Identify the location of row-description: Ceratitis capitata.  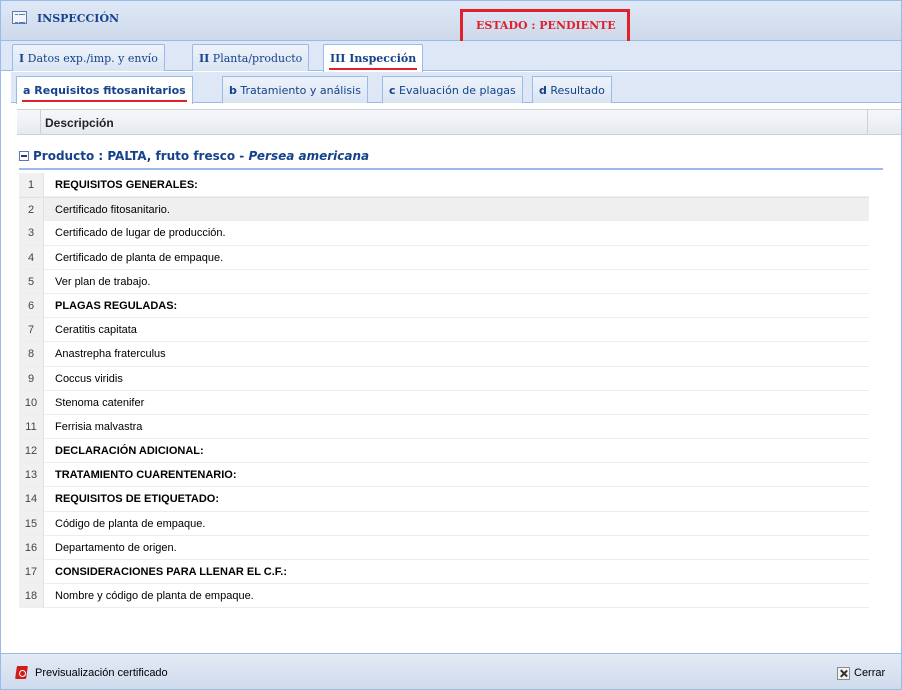
(96, 330).